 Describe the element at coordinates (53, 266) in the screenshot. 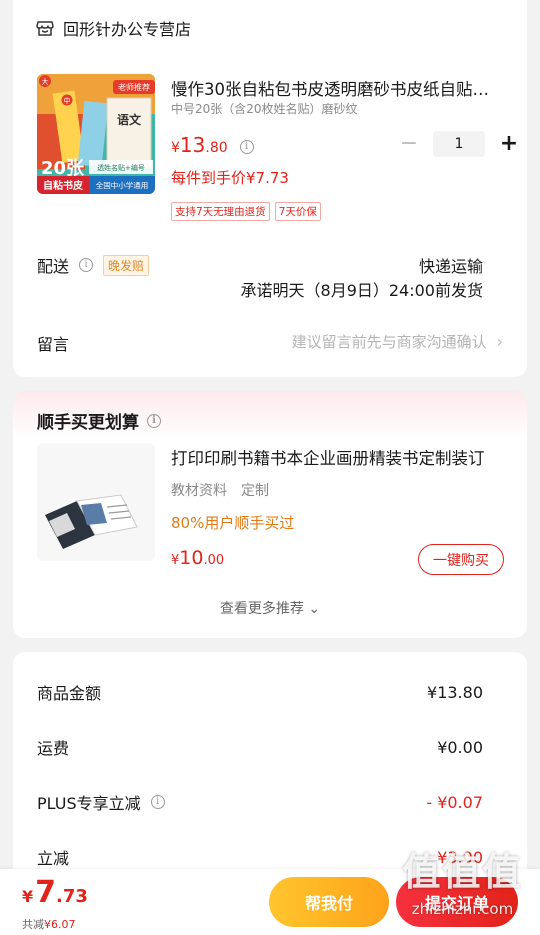

I see `delivery-label: 配送` at that location.